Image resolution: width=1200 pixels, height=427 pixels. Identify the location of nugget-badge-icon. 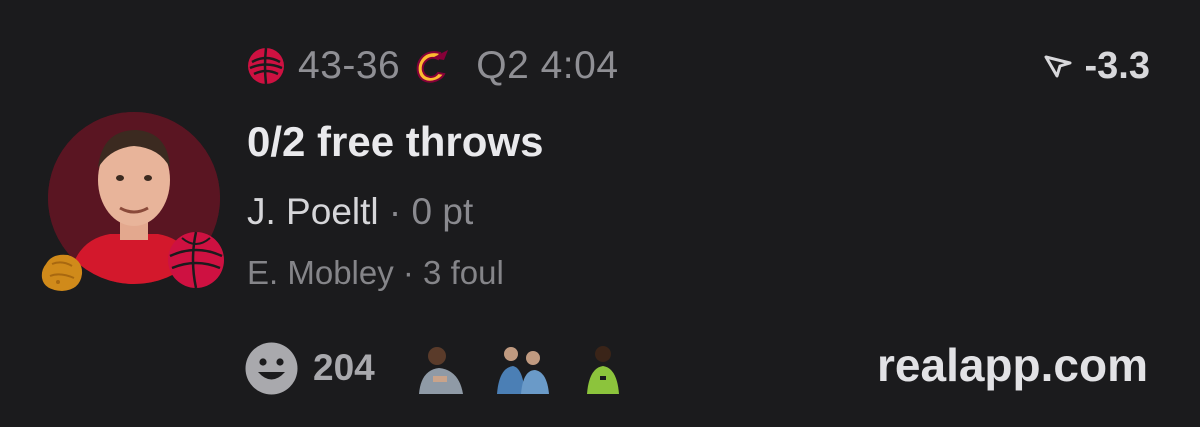
(62, 272).